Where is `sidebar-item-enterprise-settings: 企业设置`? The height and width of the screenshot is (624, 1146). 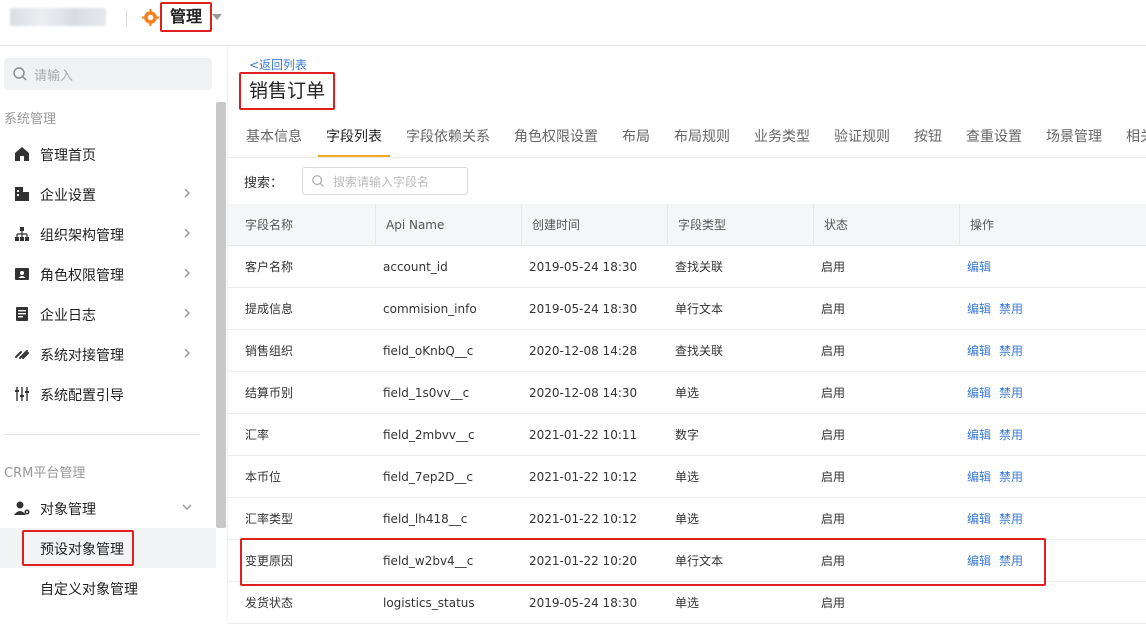 sidebar-item-enterprise-settings: 企业设置 is located at coordinates (106, 194).